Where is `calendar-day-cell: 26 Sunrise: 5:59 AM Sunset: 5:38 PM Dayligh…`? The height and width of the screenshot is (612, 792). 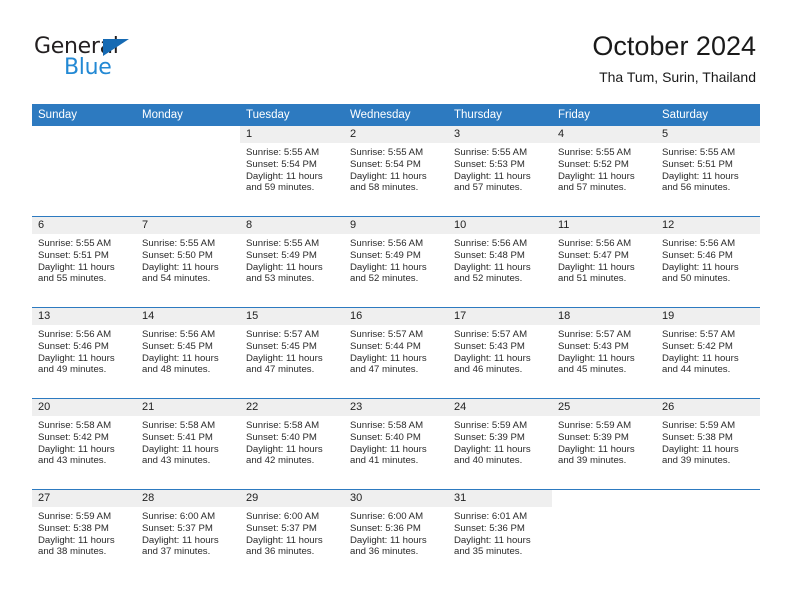 calendar-day-cell: 26 Sunrise: 5:59 AM Sunset: 5:38 PM Dayligh… is located at coordinates (708, 444).